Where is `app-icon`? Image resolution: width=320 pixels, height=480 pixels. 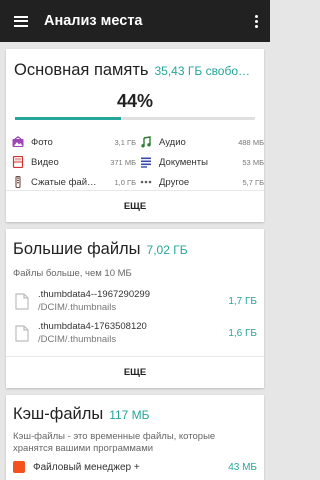
app-icon is located at coordinates (19, 467).